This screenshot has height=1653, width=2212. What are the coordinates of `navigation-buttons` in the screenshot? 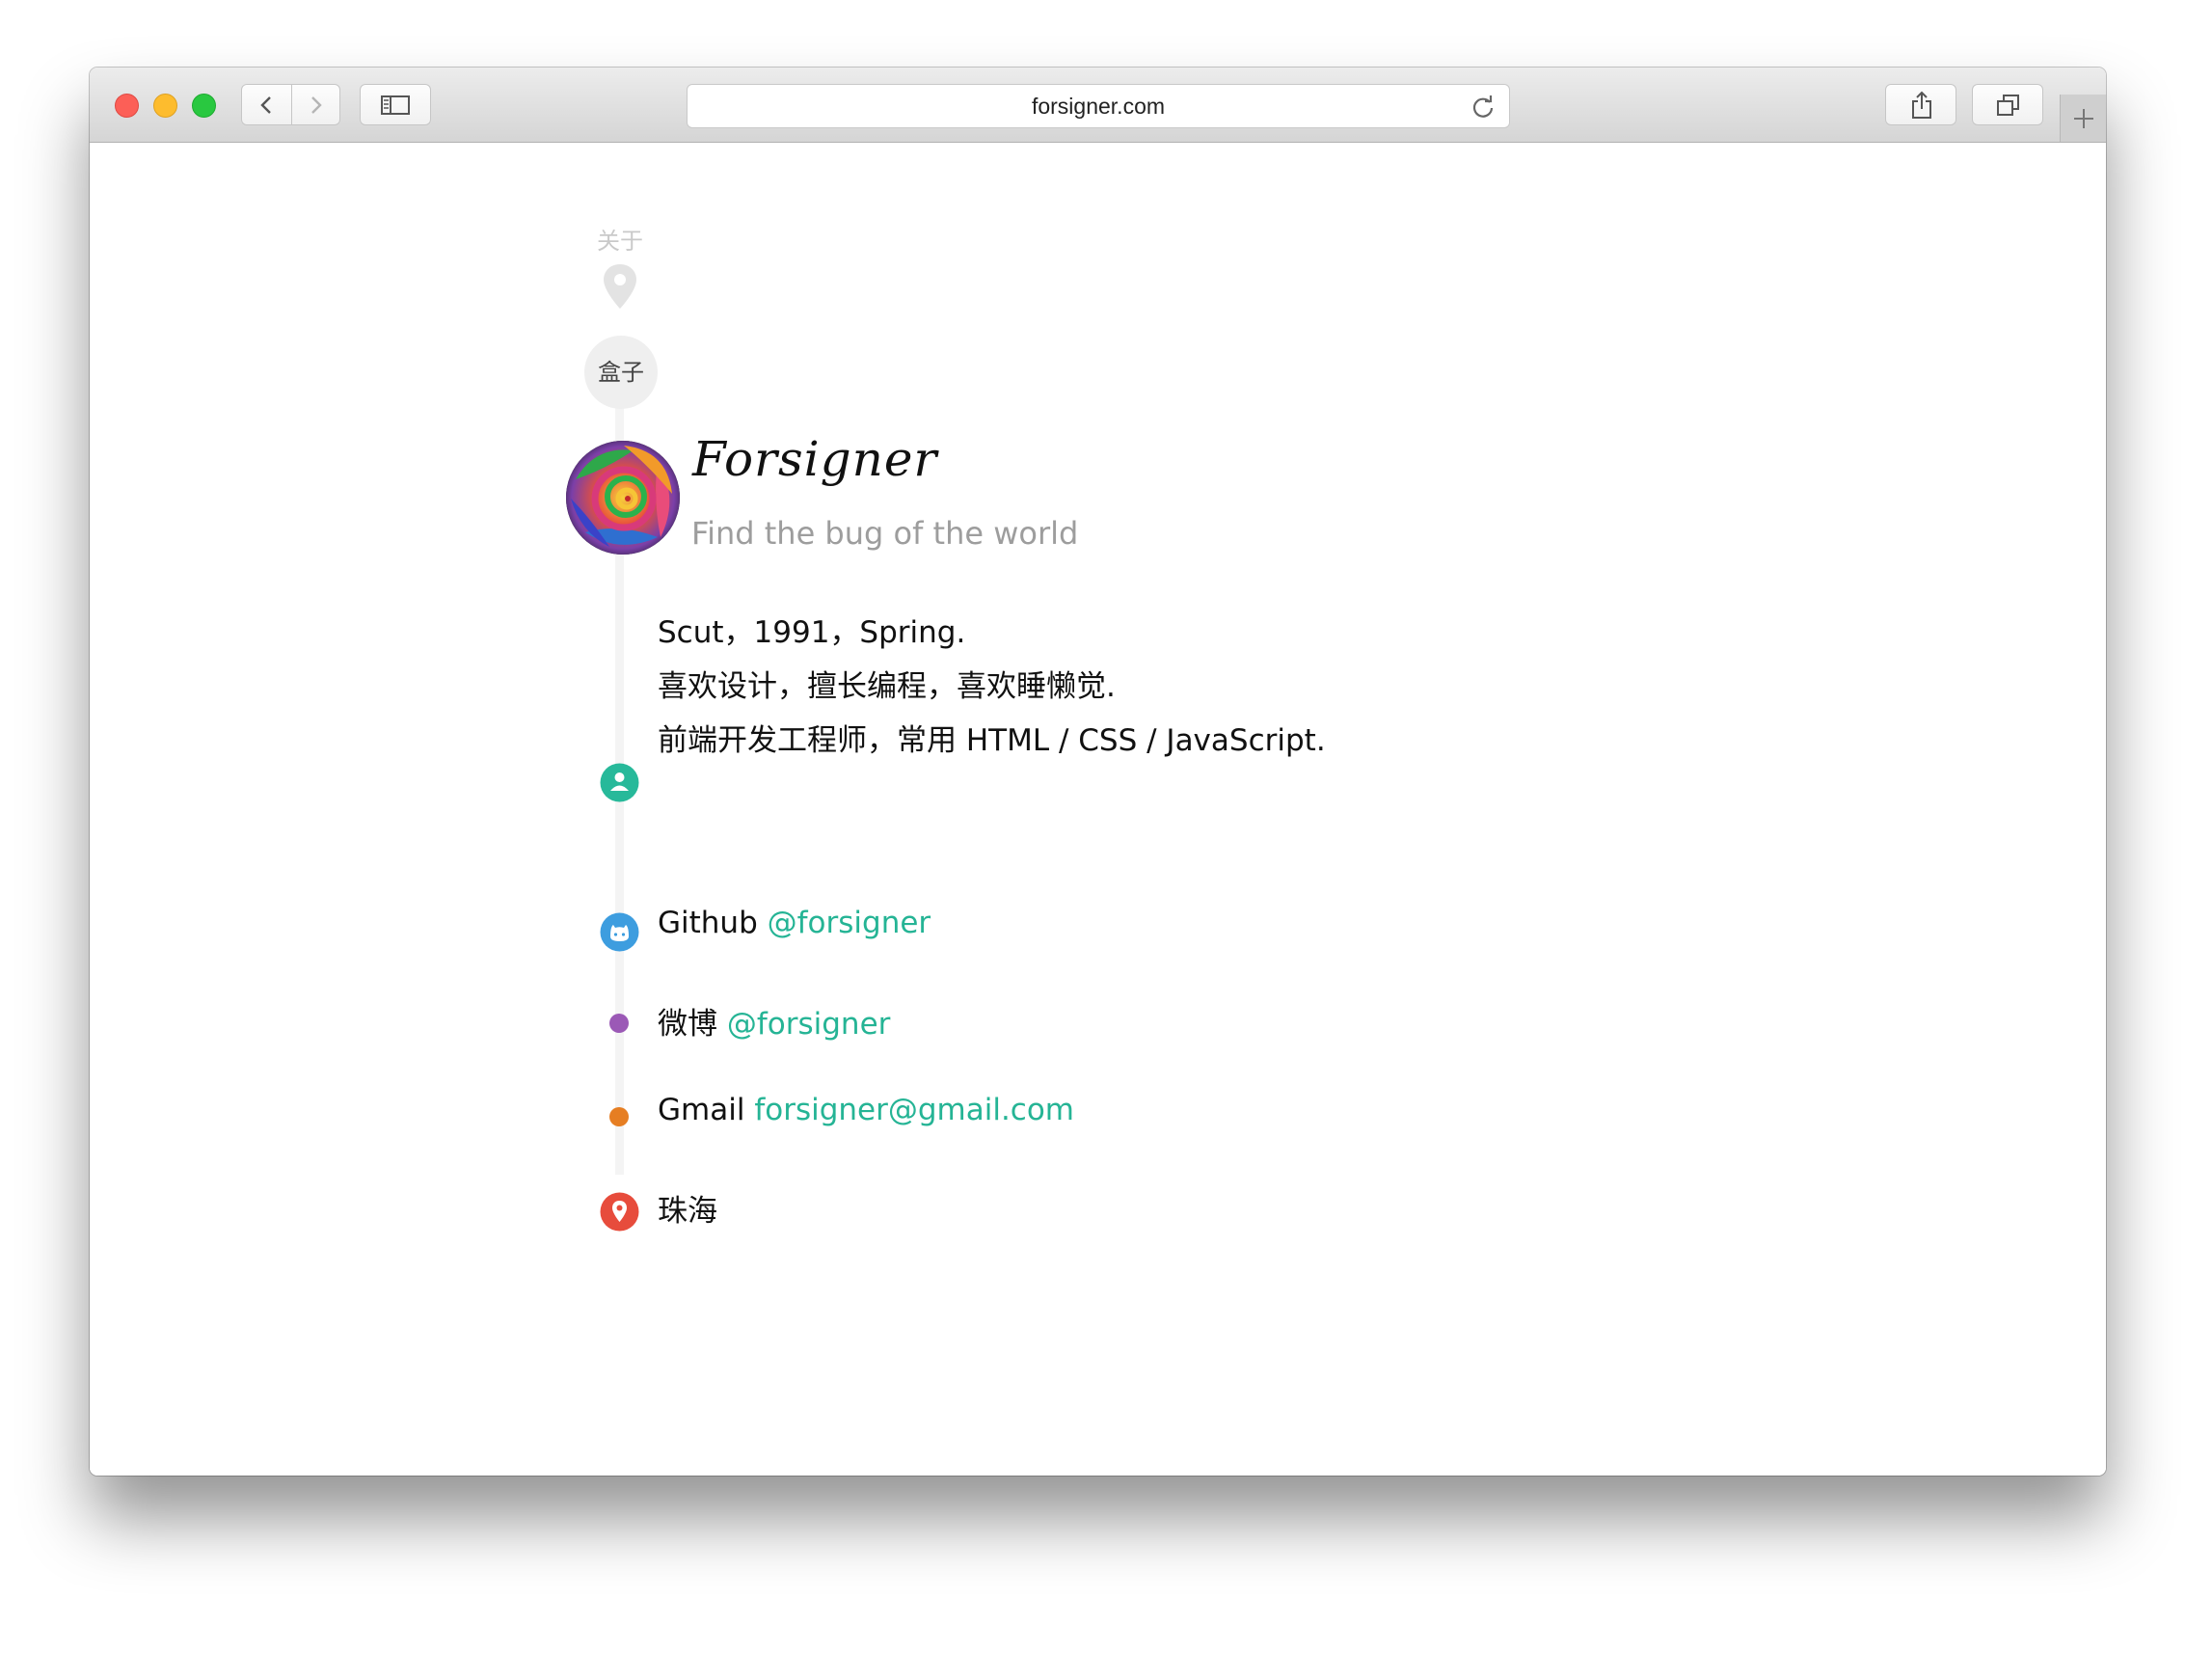 It's located at (290, 104).